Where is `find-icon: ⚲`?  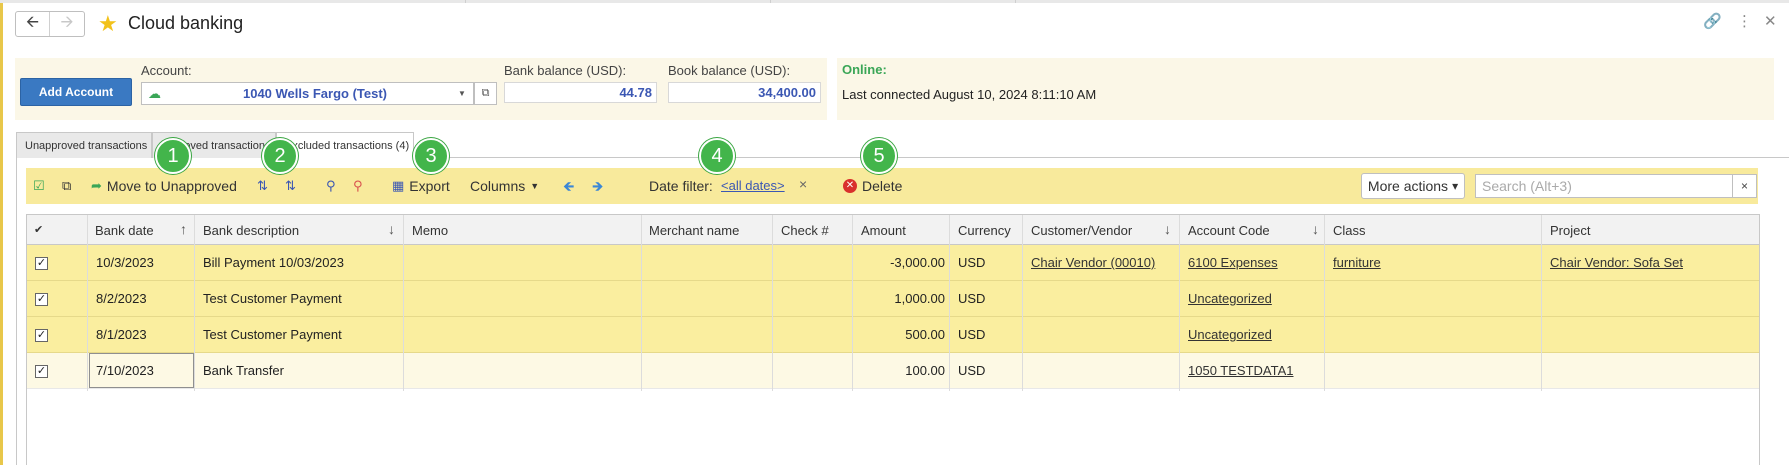
find-icon: ⚲ is located at coordinates (331, 186).